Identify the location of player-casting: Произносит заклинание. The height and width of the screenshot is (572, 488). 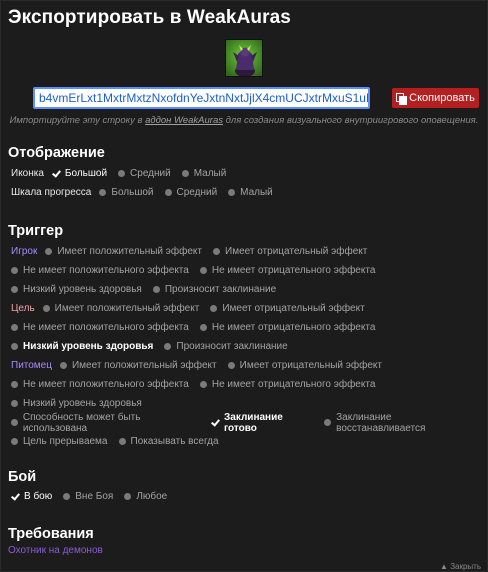
(214, 289).